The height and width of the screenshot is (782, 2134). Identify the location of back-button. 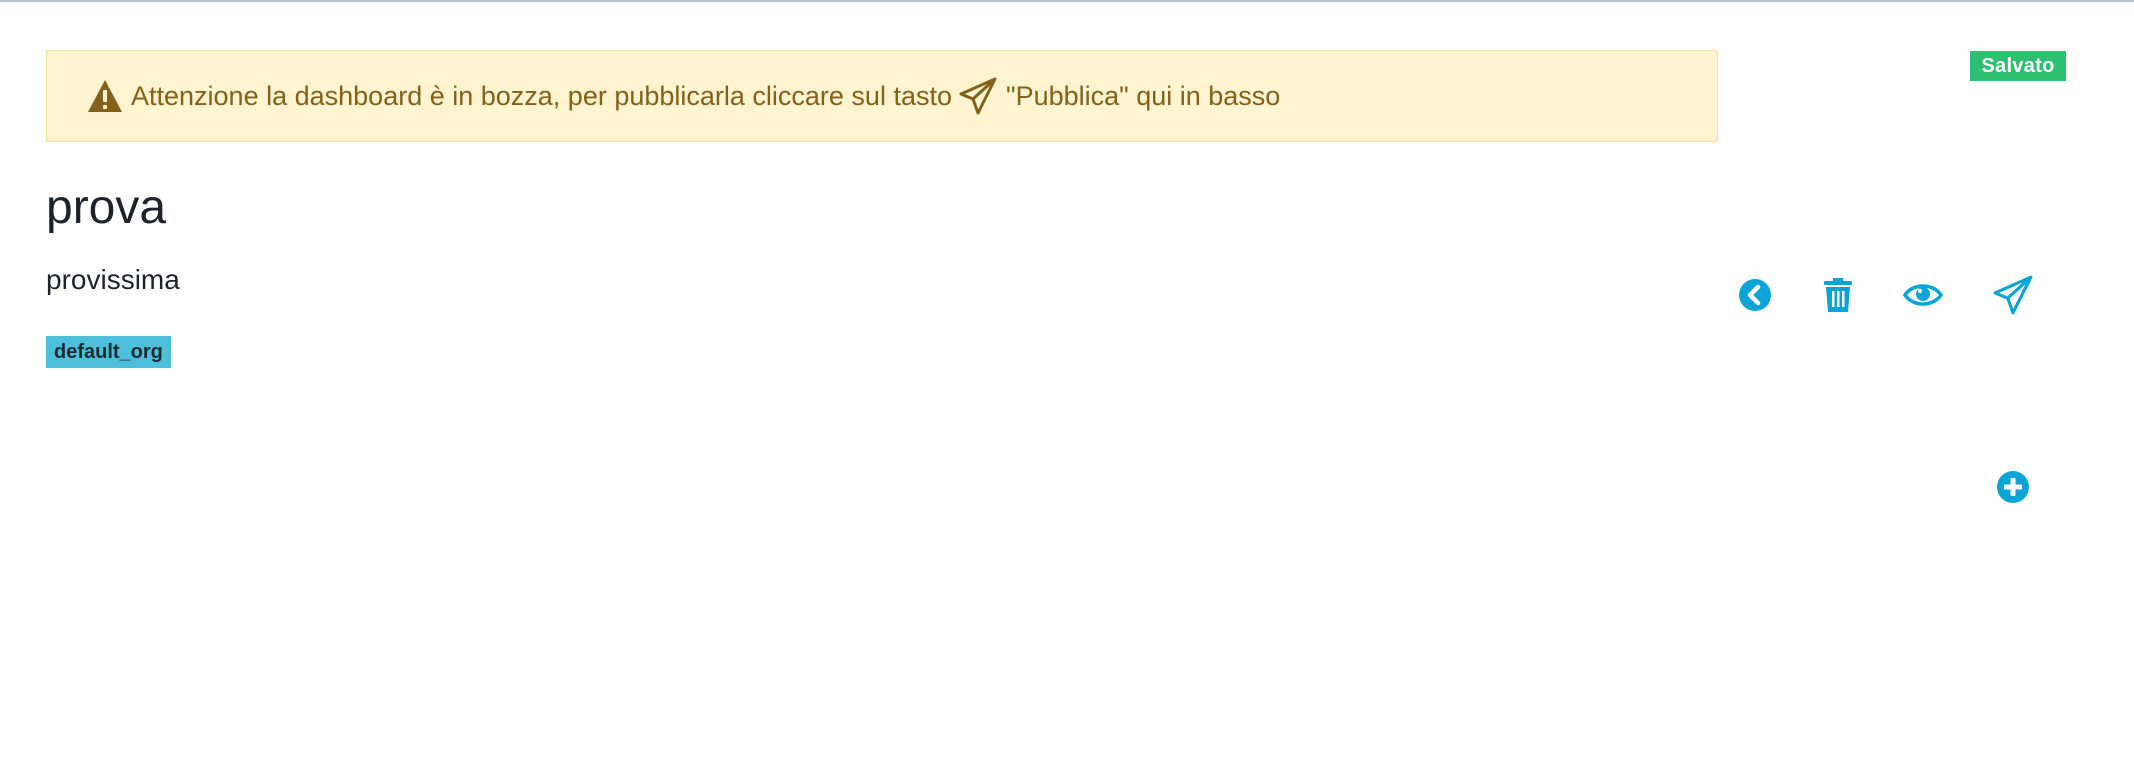
(1755, 295).